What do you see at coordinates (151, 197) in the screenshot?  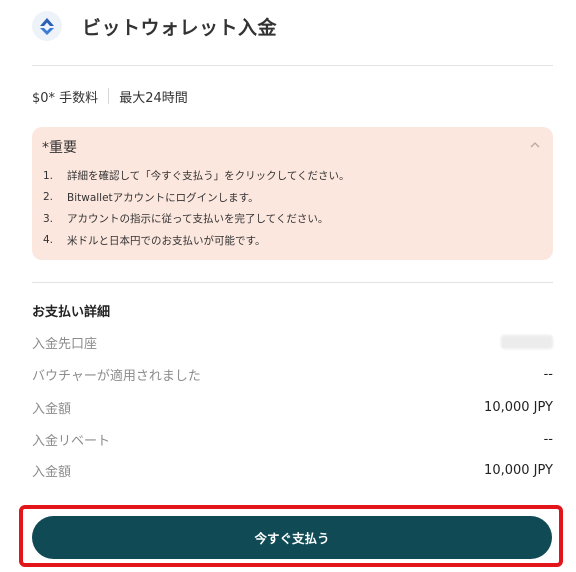 I see `list-item: 2. Bitwalletアカウントにログインします。` at bounding box center [151, 197].